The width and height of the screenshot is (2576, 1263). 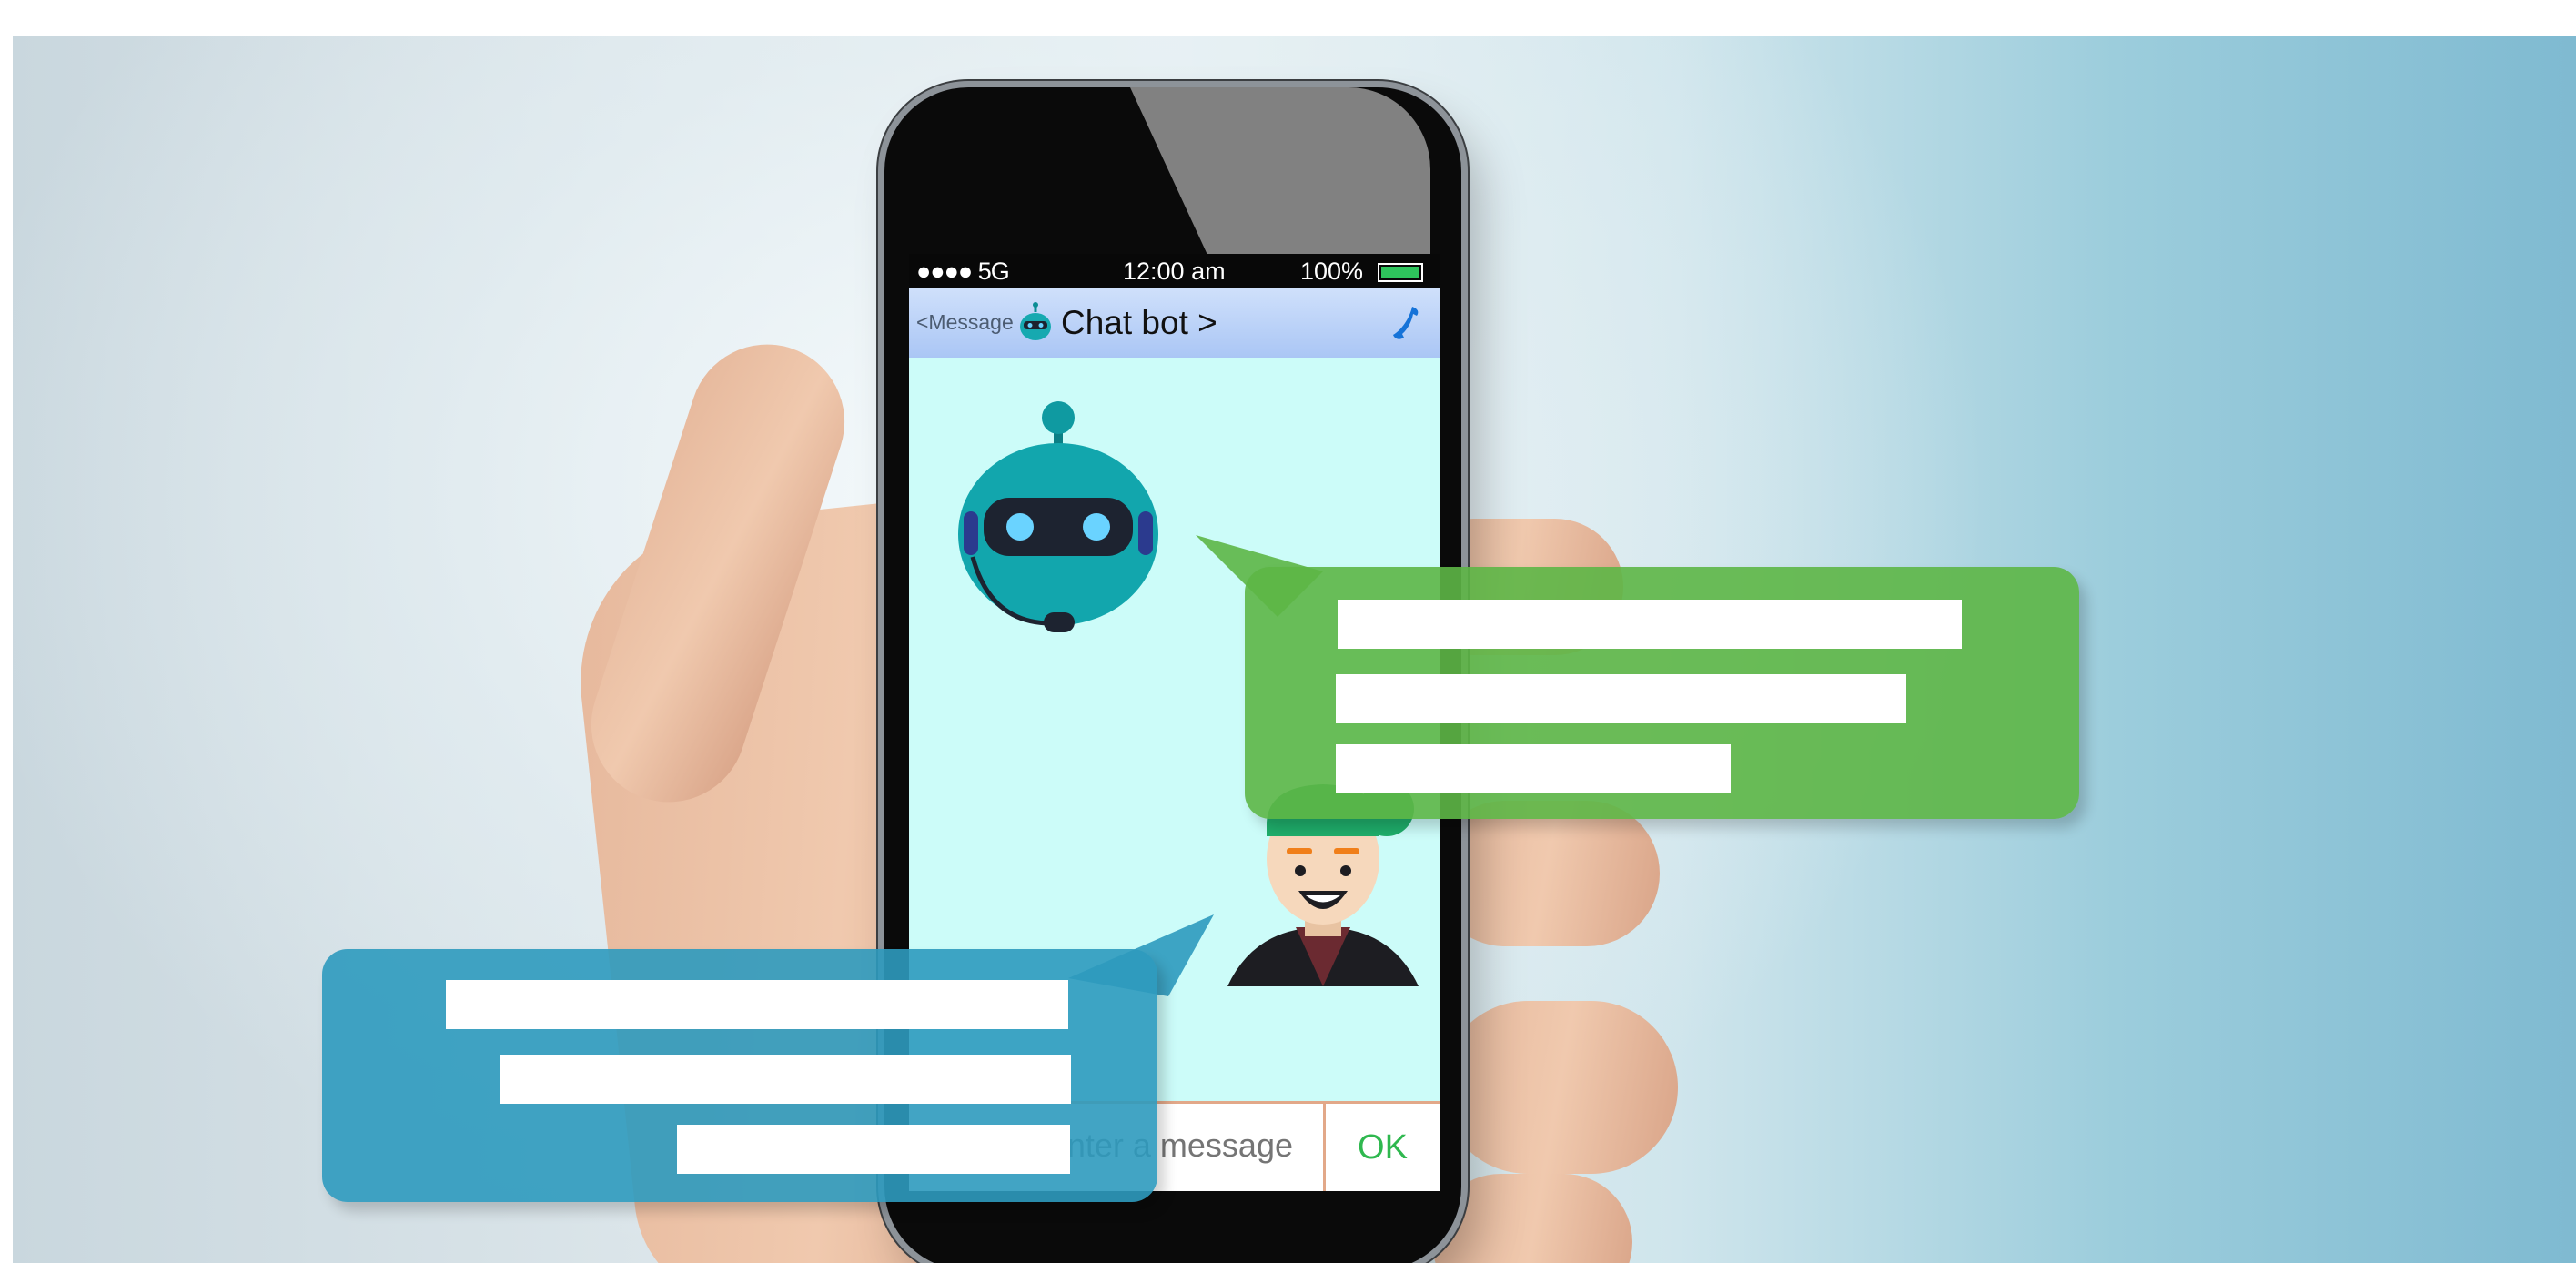 I want to click on back-link: <Message, so click(x=965, y=322).